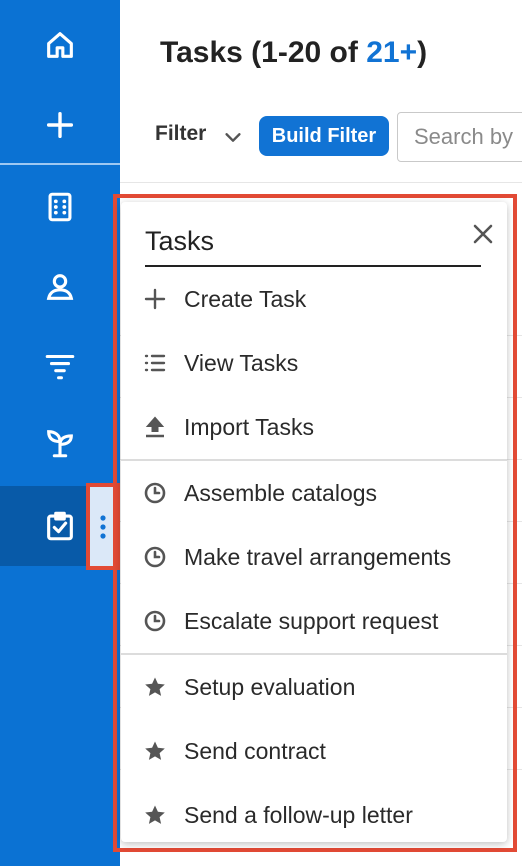 The image size is (522, 866). Describe the element at coordinates (270, 686) in the screenshot. I see `menu-item-label: Setup evaluation` at that location.